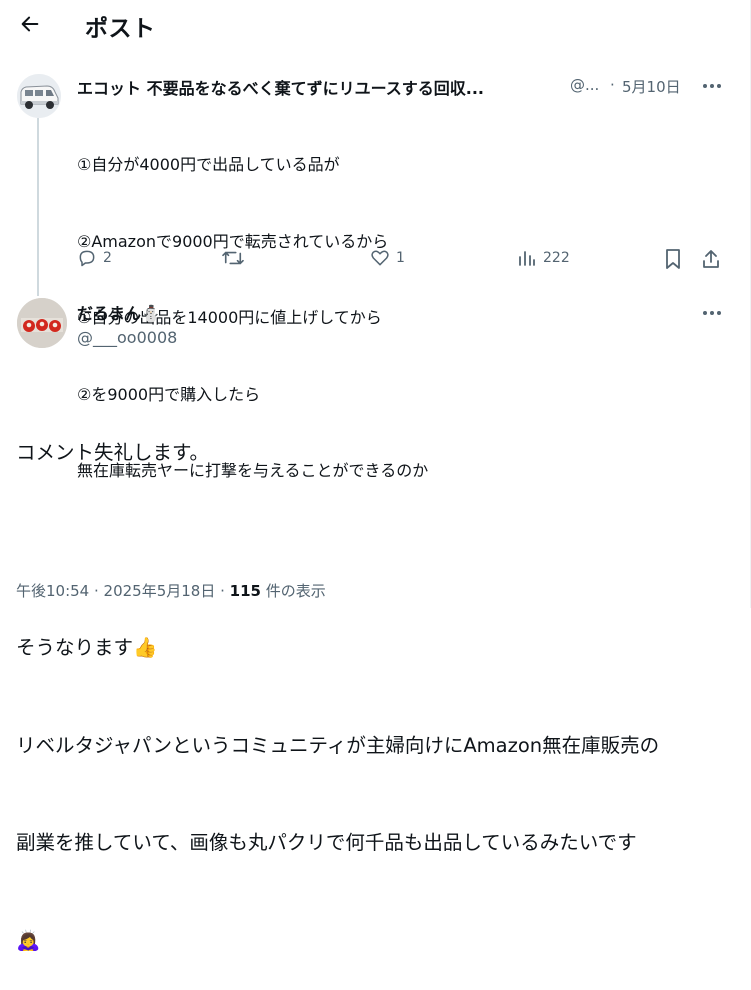 The width and height of the screenshot is (751, 990). I want to click on bookmark-button, so click(673, 259).